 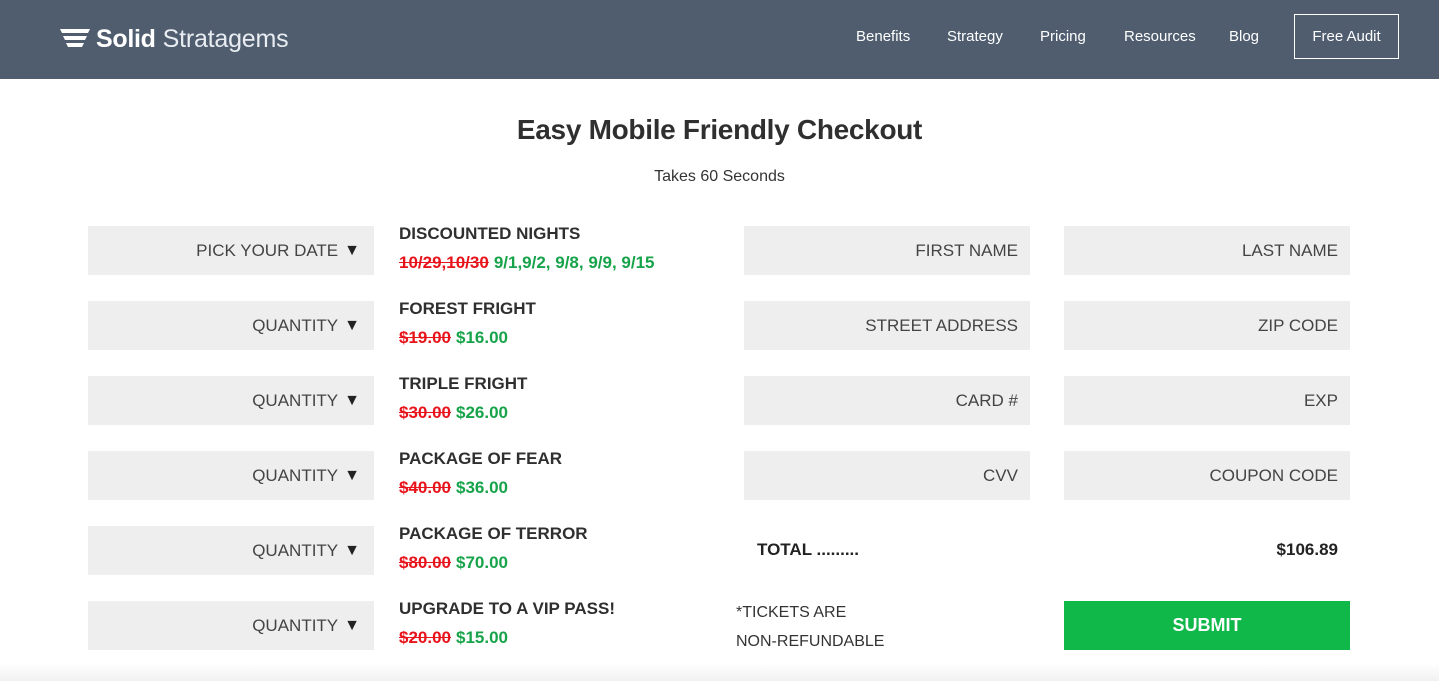 I want to click on product-prices: $80.00 $70.00, so click(x=564, y=563).